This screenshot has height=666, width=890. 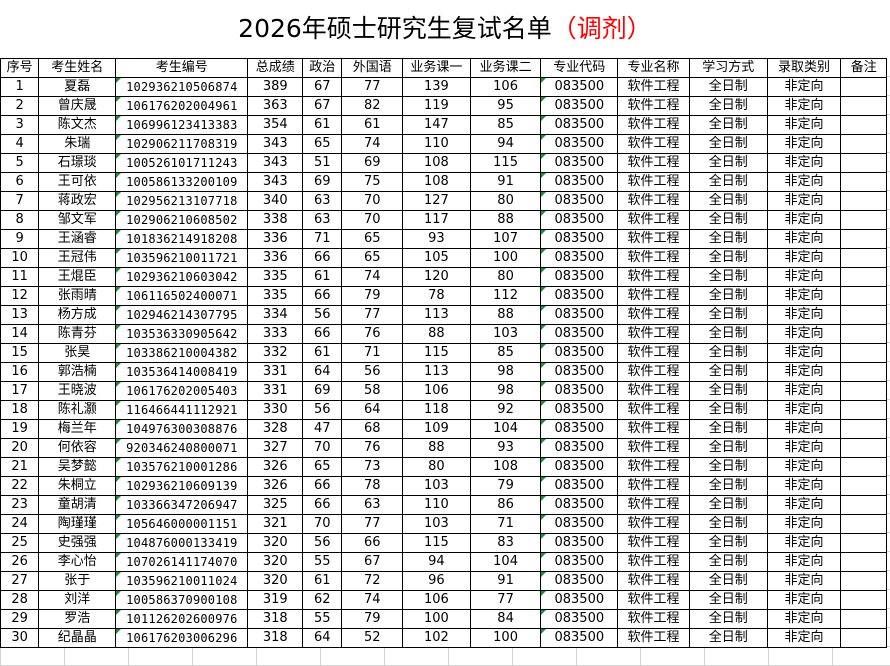 What do you see at coordinates (182, 467) in the screenshot?
I see `table-cell: 103576210001286` at bounding box center [182, 467].